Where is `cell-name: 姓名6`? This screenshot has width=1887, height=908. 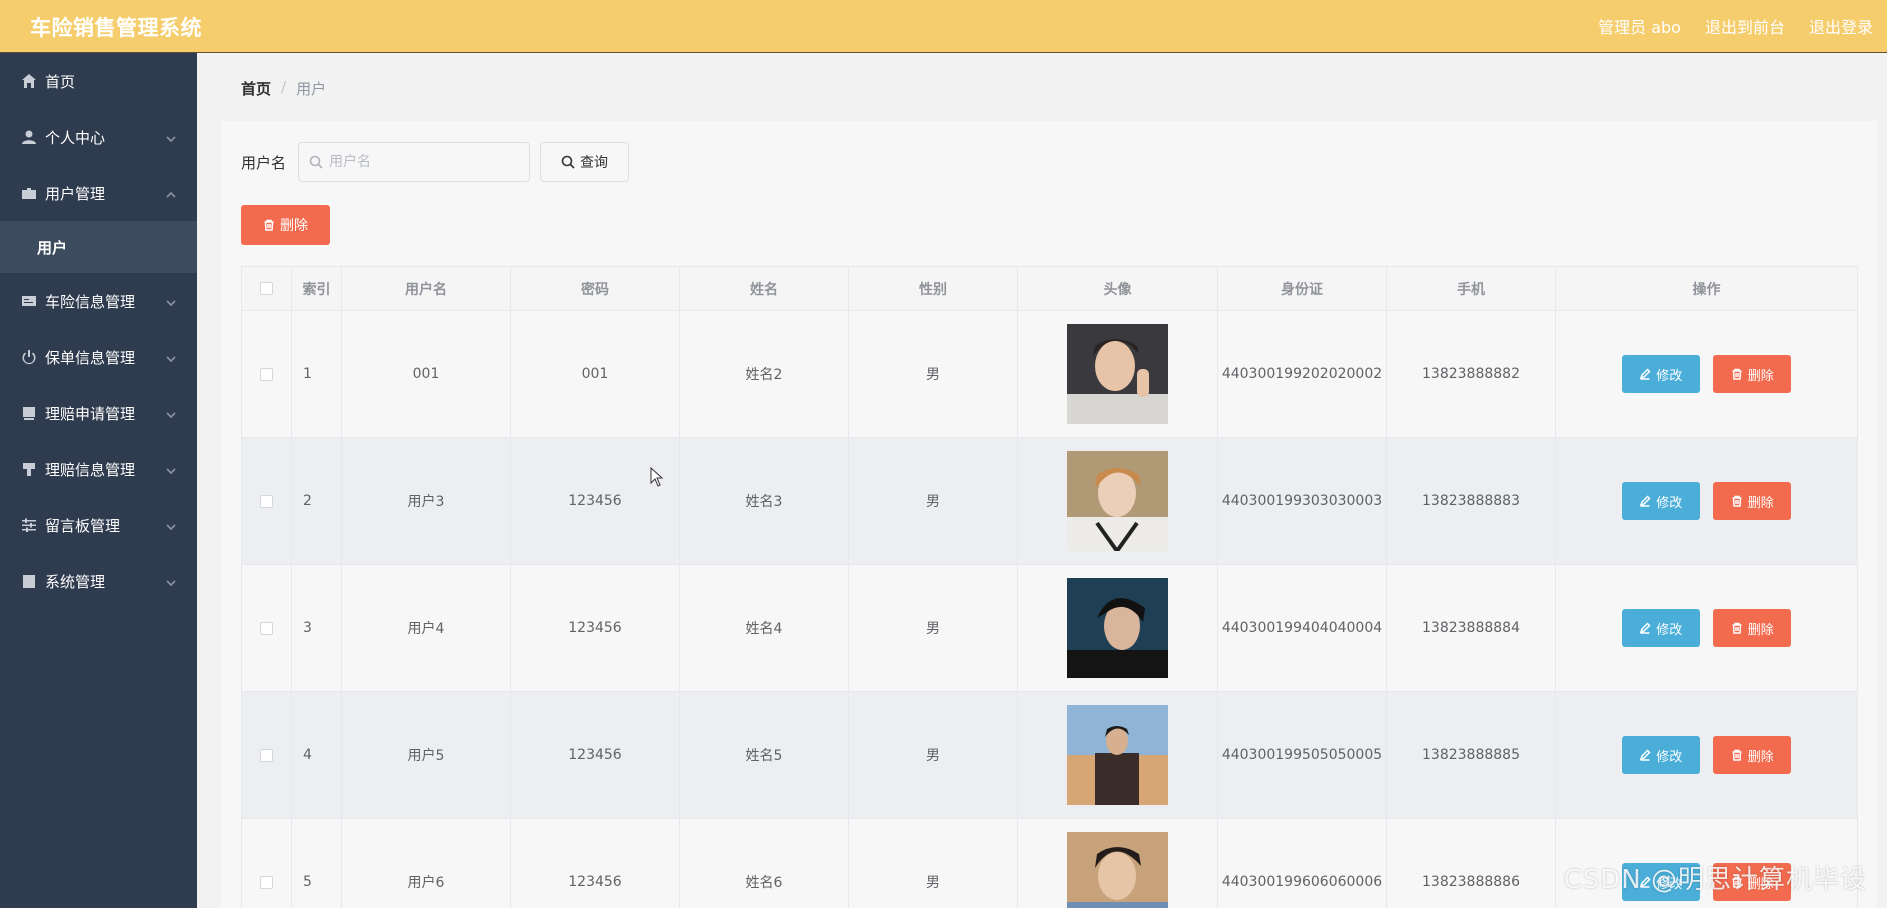
cell-name: 姓名6 is located at coordinates (764, 863).